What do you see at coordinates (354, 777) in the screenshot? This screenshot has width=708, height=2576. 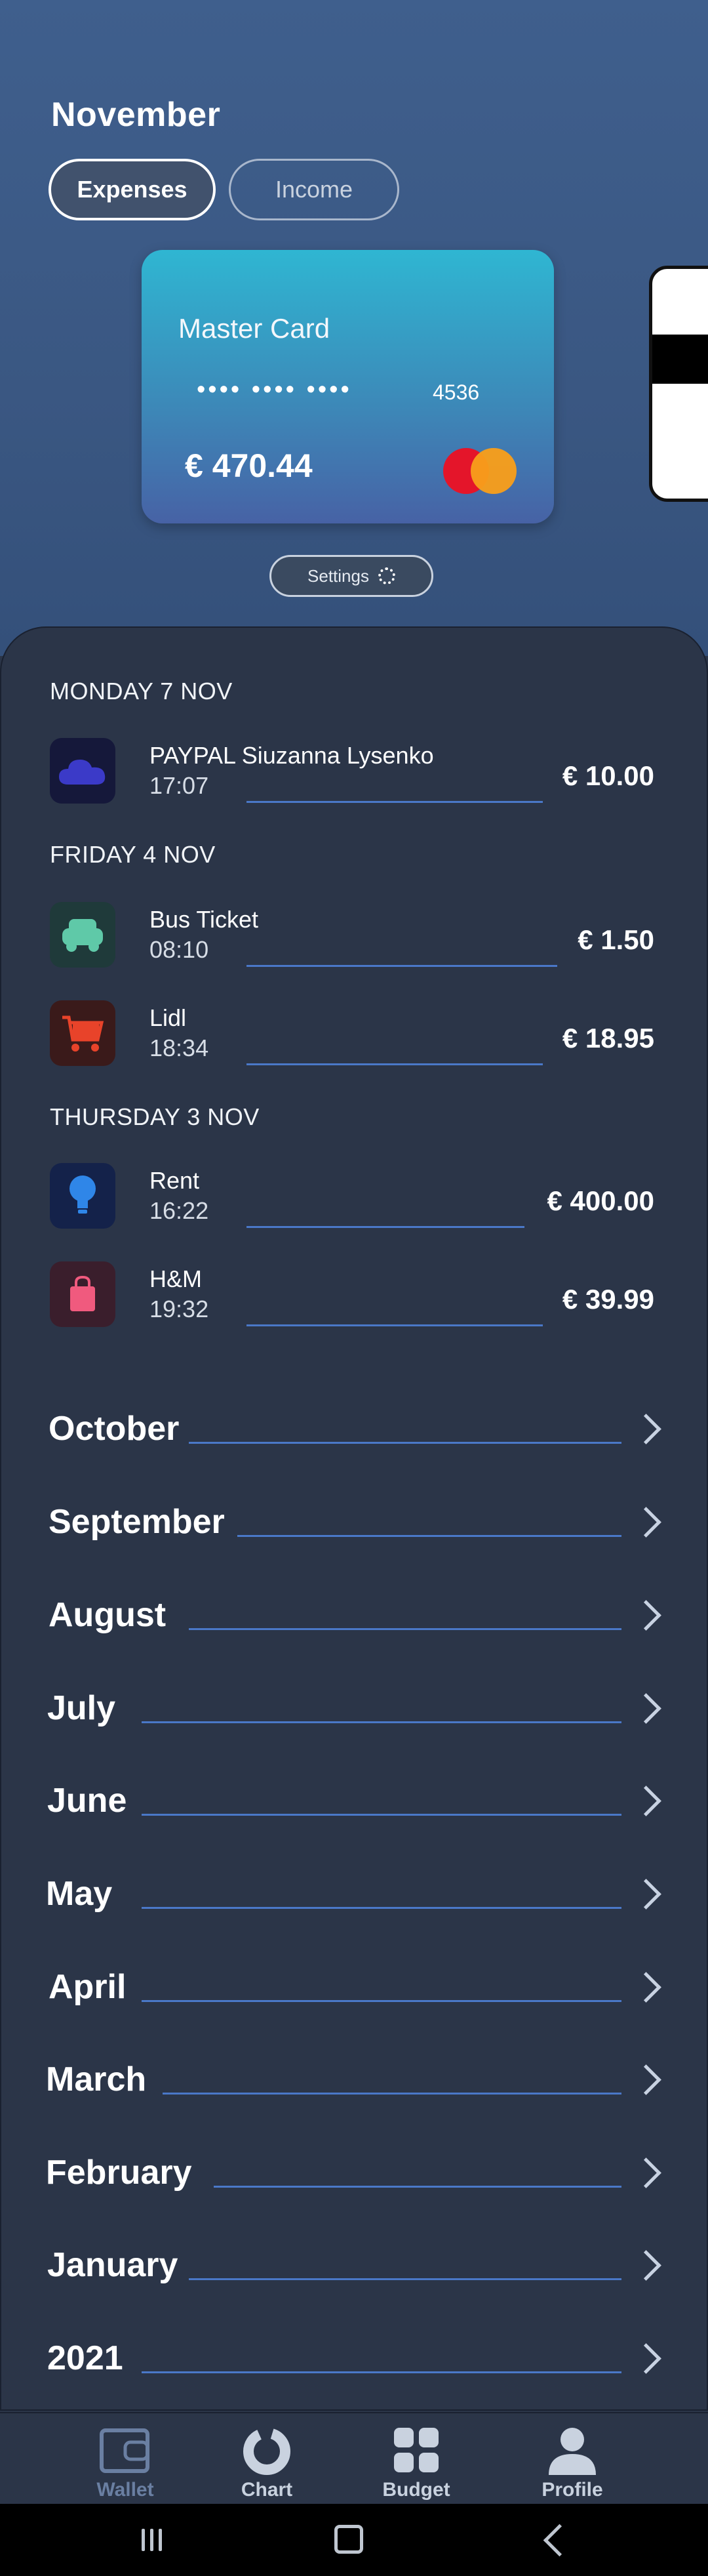 I see `transaction-row: PAYPAL Siuzanna Lysenko 17:07 € 10.00` at bounding box center [354, 777].